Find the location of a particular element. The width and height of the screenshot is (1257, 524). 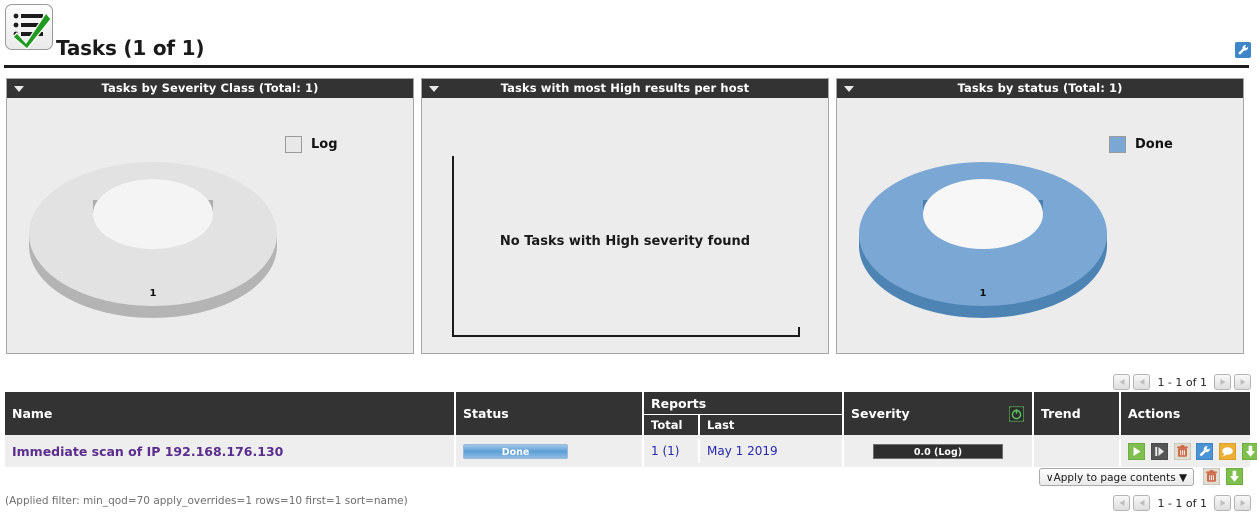

page-title: Tasks (1 of 1) is located at coordinates (130, 48).